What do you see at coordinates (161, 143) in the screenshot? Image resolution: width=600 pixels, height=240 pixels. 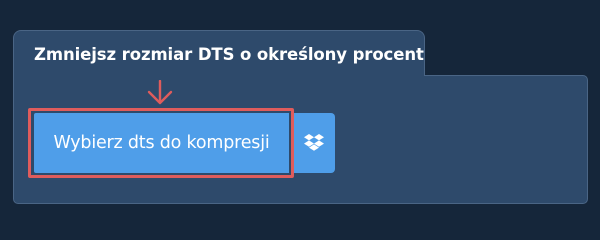 I see `choose-file-button: Wybierz dts do kompresji` at bounding box center [161, 143].